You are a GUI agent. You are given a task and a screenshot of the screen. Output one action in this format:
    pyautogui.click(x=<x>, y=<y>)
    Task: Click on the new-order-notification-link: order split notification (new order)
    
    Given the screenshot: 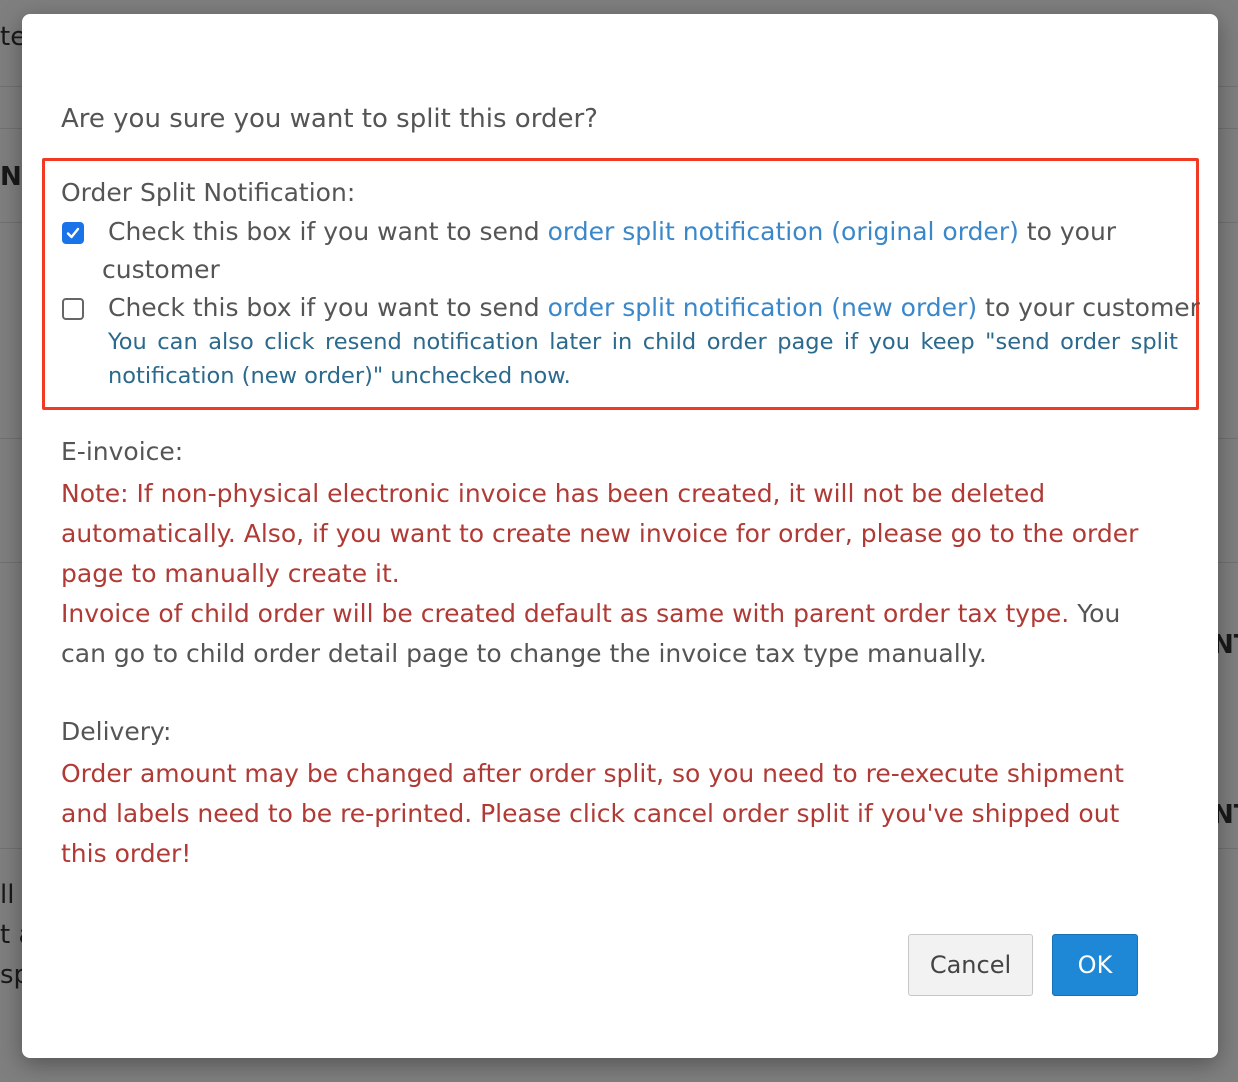 What is the action you would take?
    pyautogui.click(x=762, y=307)
    